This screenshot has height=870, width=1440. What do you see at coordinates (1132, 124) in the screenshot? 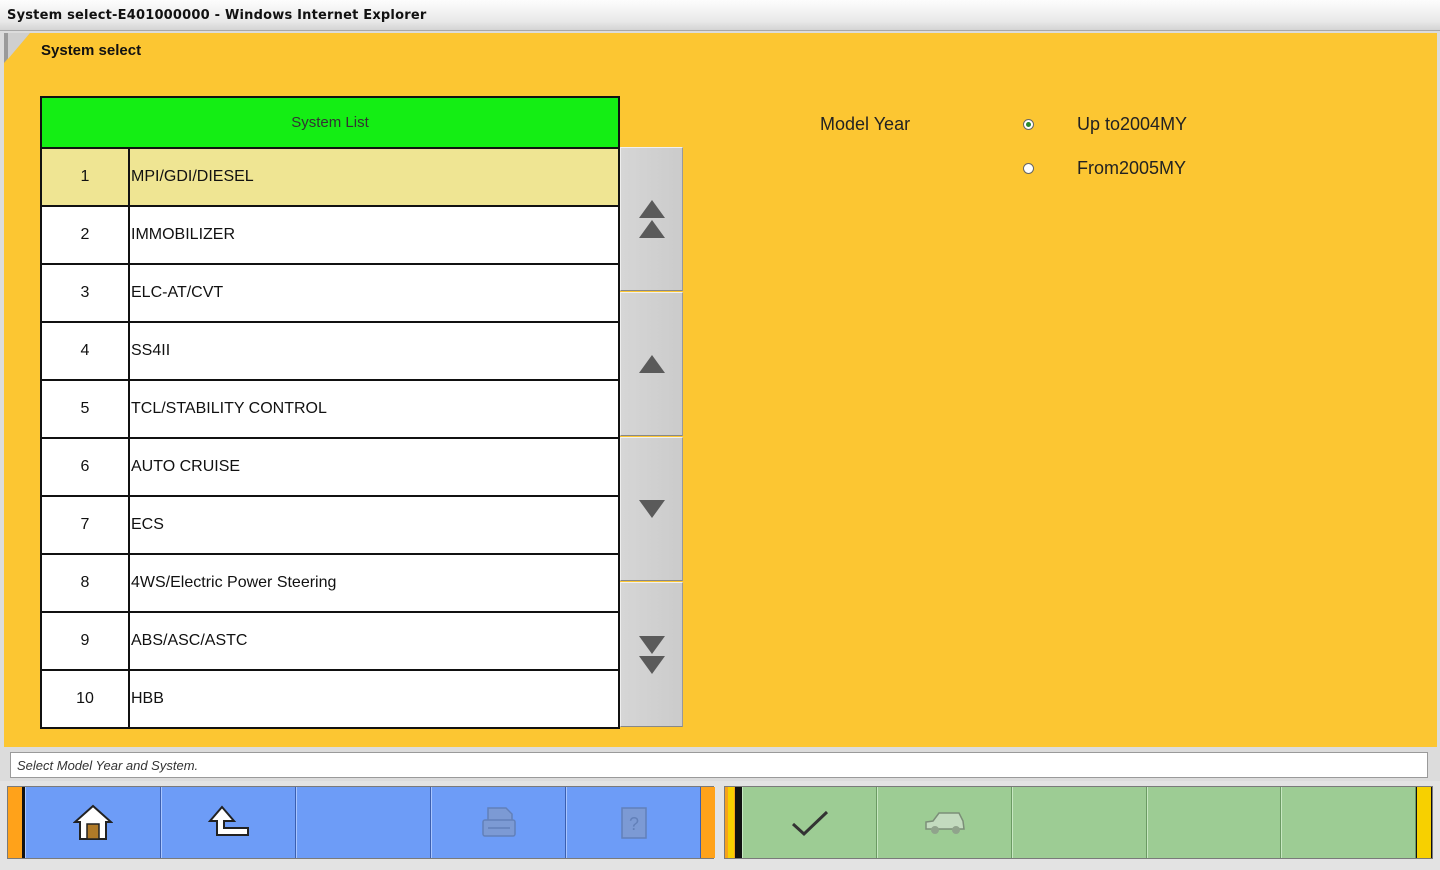
I see `model-year-option-label: Up to2004MY` at bounding box center [1132, 124].